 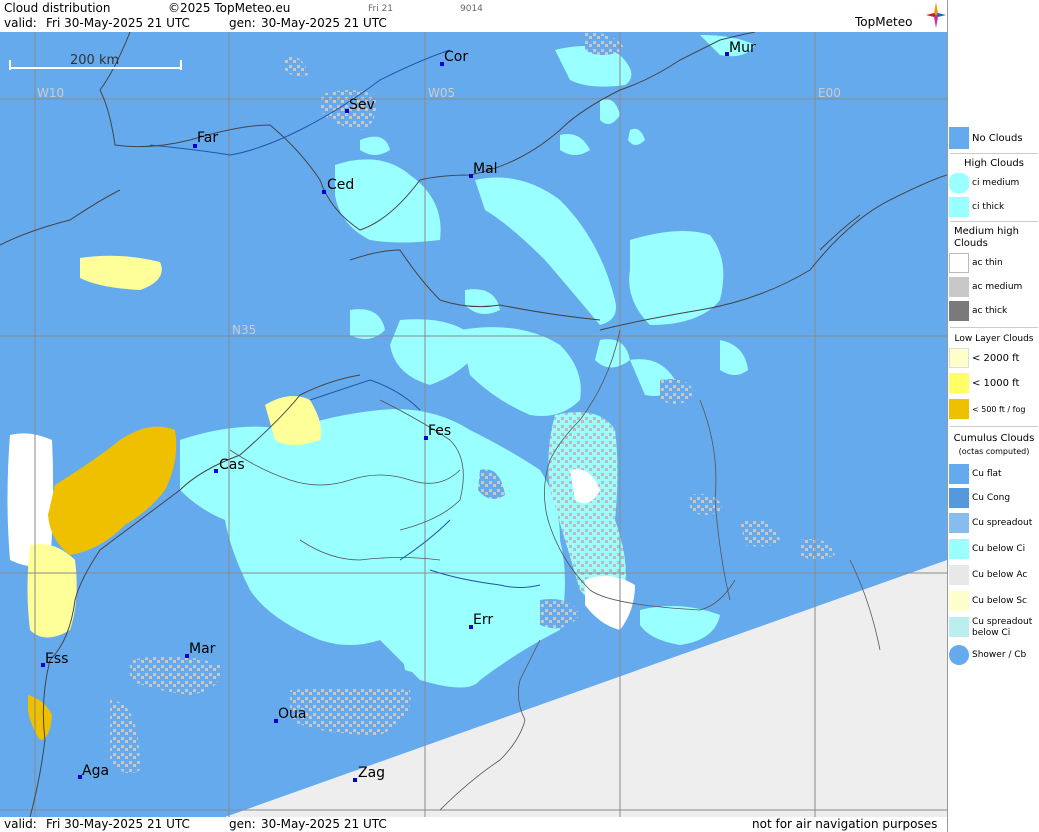 I want to click on legend-label-ac-thick: ac thick, so click(x=990, y=311).